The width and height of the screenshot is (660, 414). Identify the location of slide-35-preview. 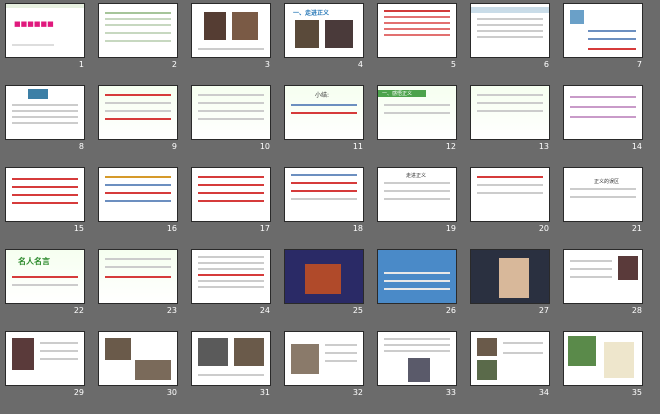
(603, 358).